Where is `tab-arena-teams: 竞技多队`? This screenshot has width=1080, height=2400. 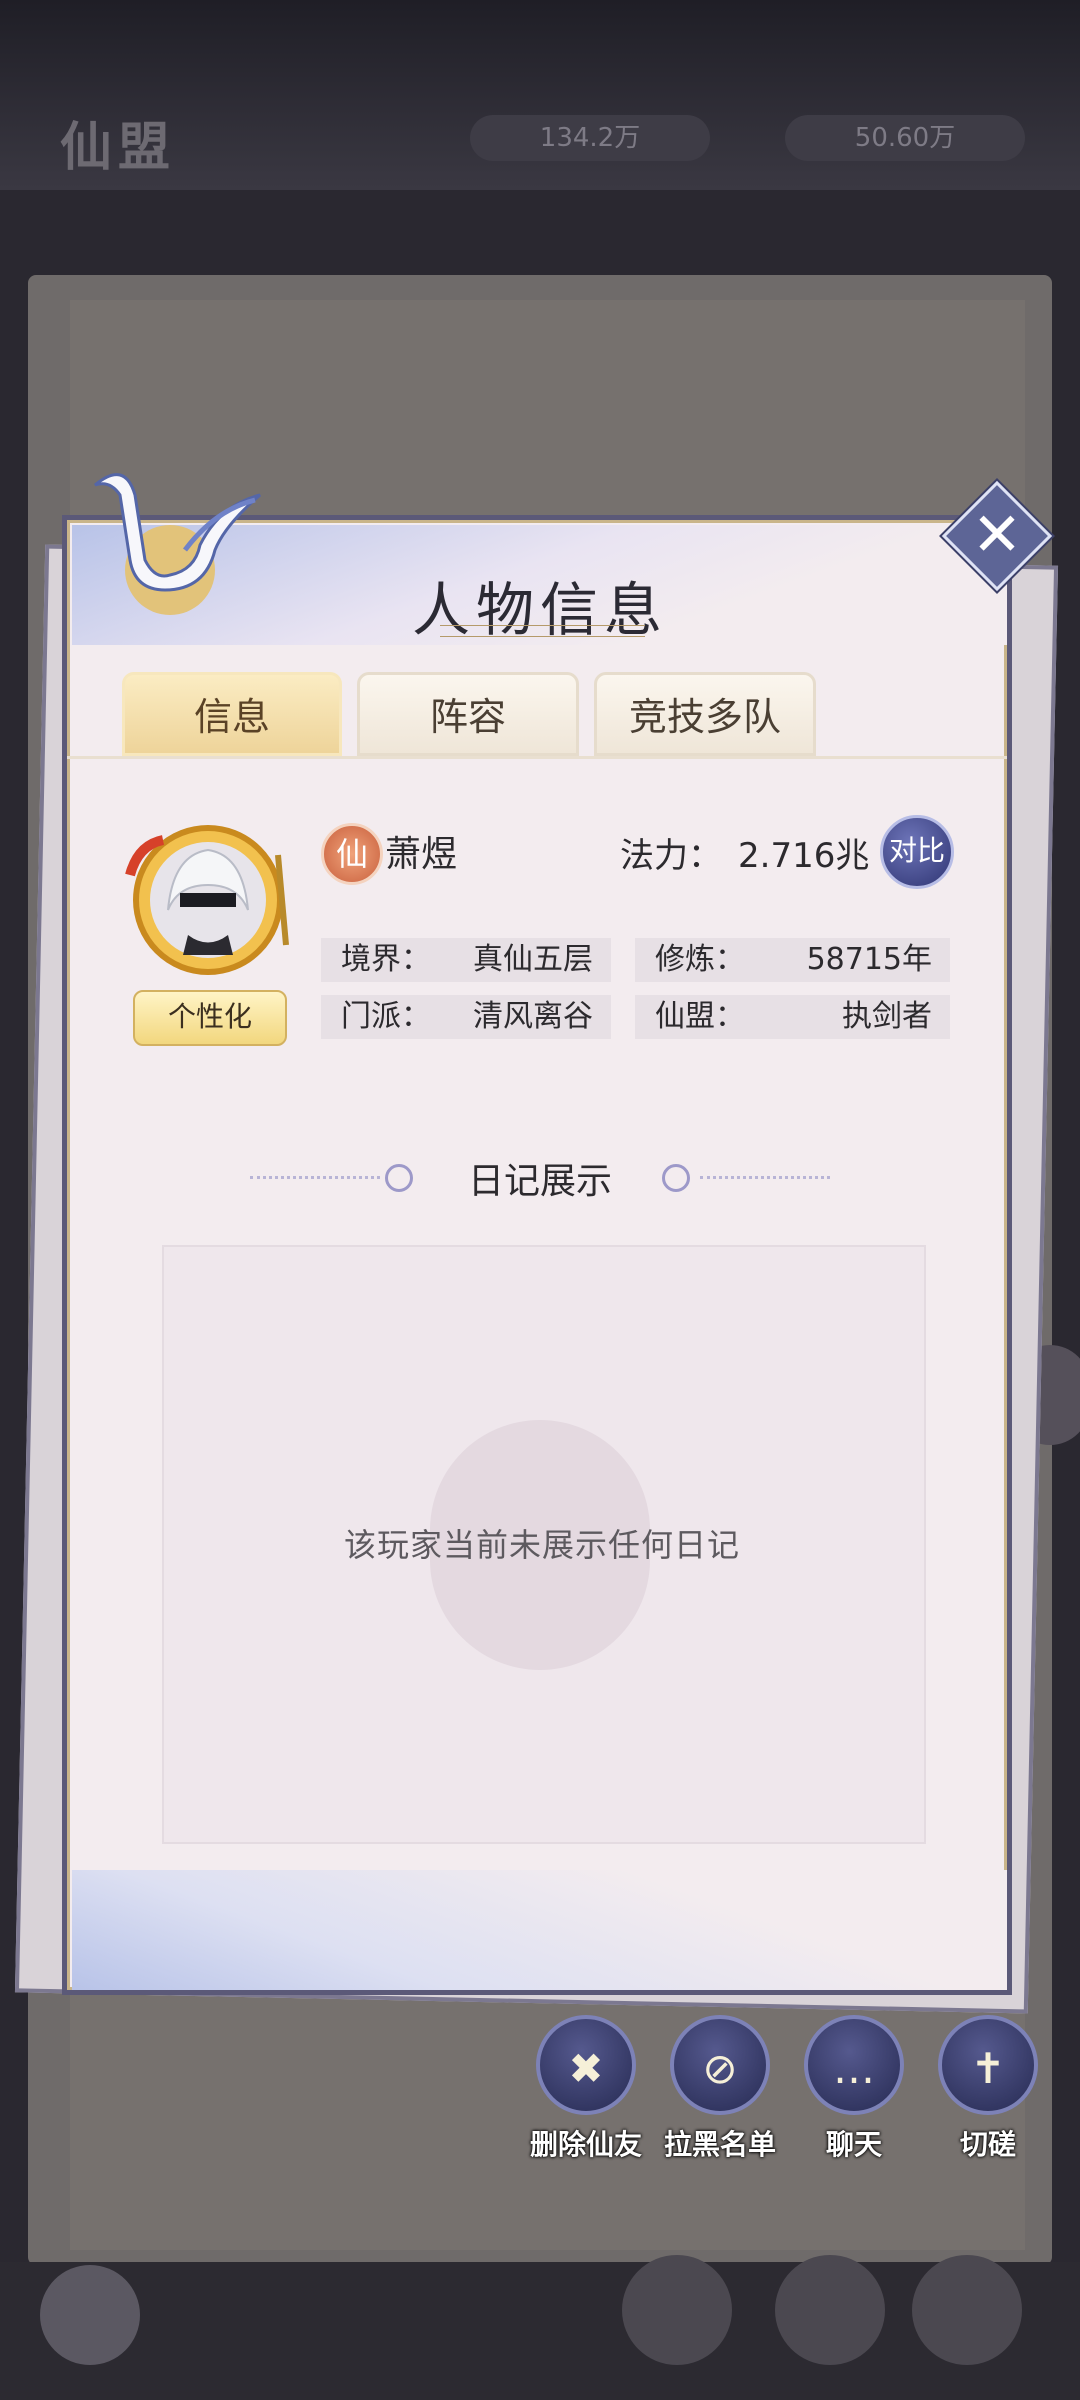 tab-arena-teams: 竞技多队 is located at coordinates (705, 714).